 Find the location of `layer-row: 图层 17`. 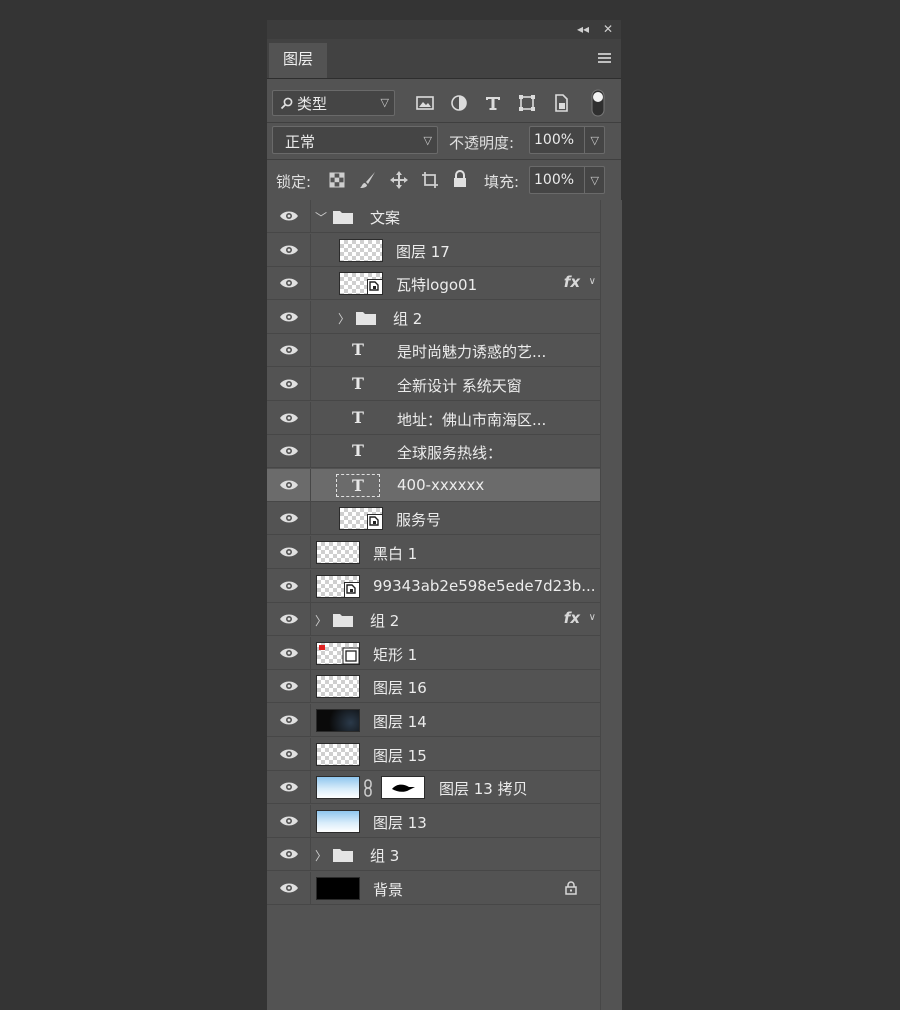

layer-row: 图层 17 is located at coordinates (433, 250).